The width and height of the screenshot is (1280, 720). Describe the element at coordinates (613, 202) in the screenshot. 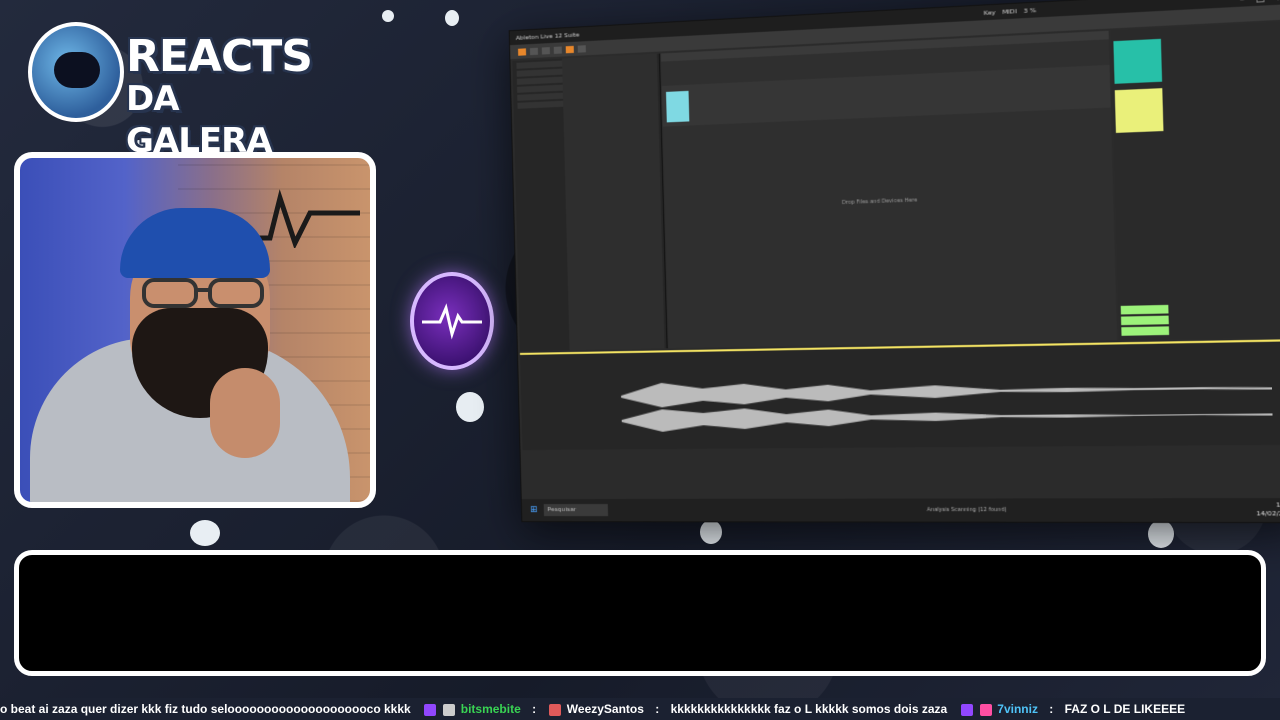

I see `browser-file-list` at that location.